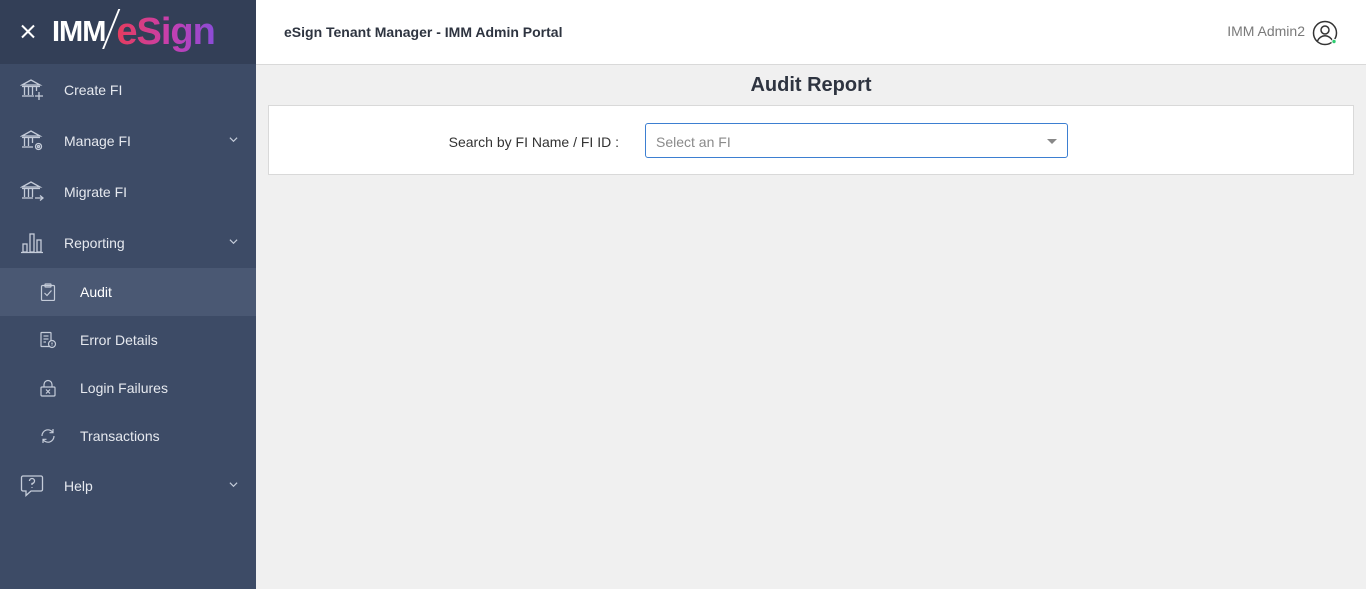 The image size is (1366, 589). Describe the element at coordinates (1325, 33) in the screenshot. I see `user-avatar-icon` at that location.